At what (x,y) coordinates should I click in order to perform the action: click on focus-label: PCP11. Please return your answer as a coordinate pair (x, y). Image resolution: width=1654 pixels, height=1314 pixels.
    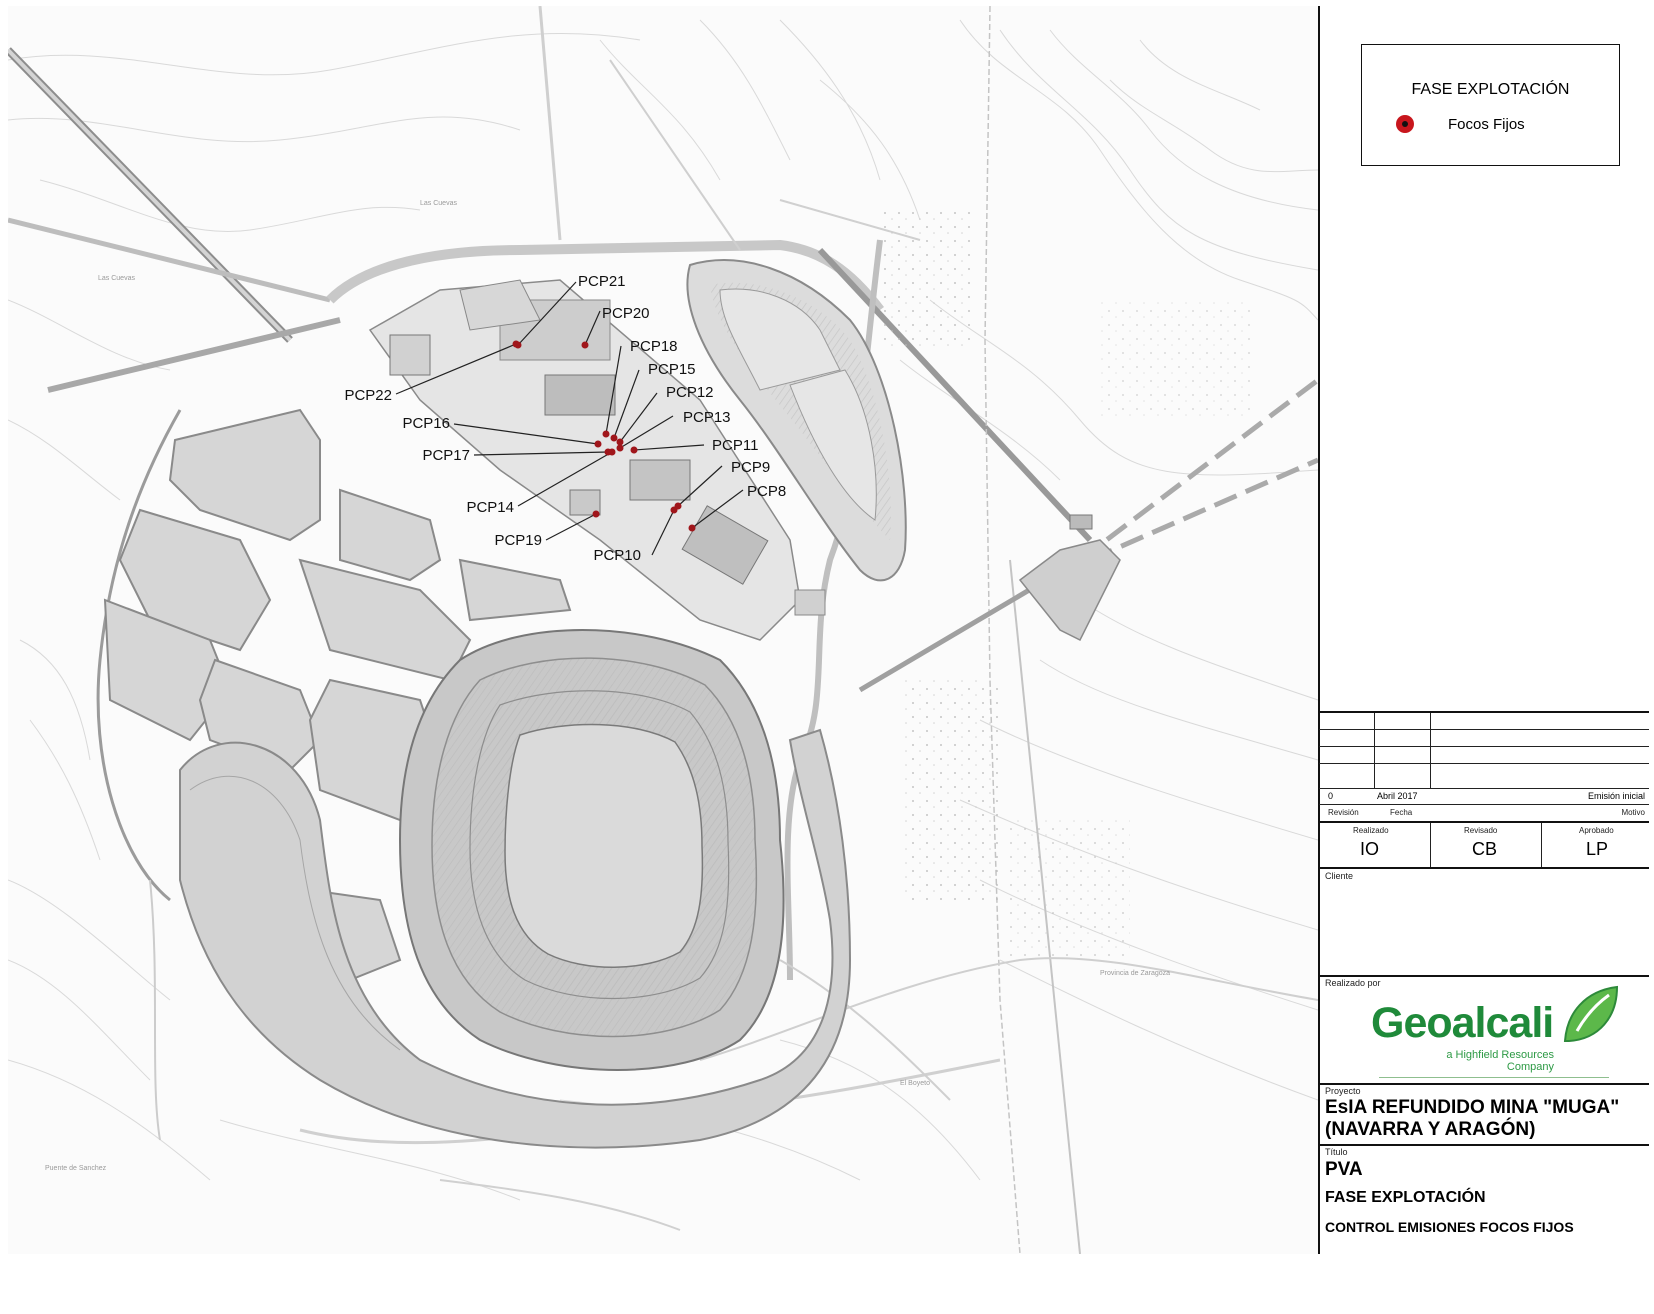
    Looking at the image, I should click on (735, 445).